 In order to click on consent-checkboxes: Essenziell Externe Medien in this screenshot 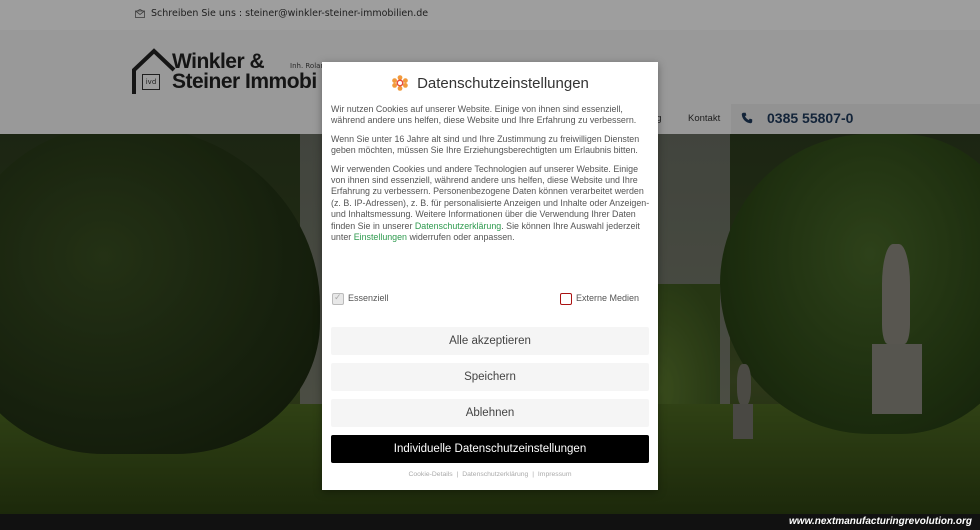, I will do `click(490, 299)`.